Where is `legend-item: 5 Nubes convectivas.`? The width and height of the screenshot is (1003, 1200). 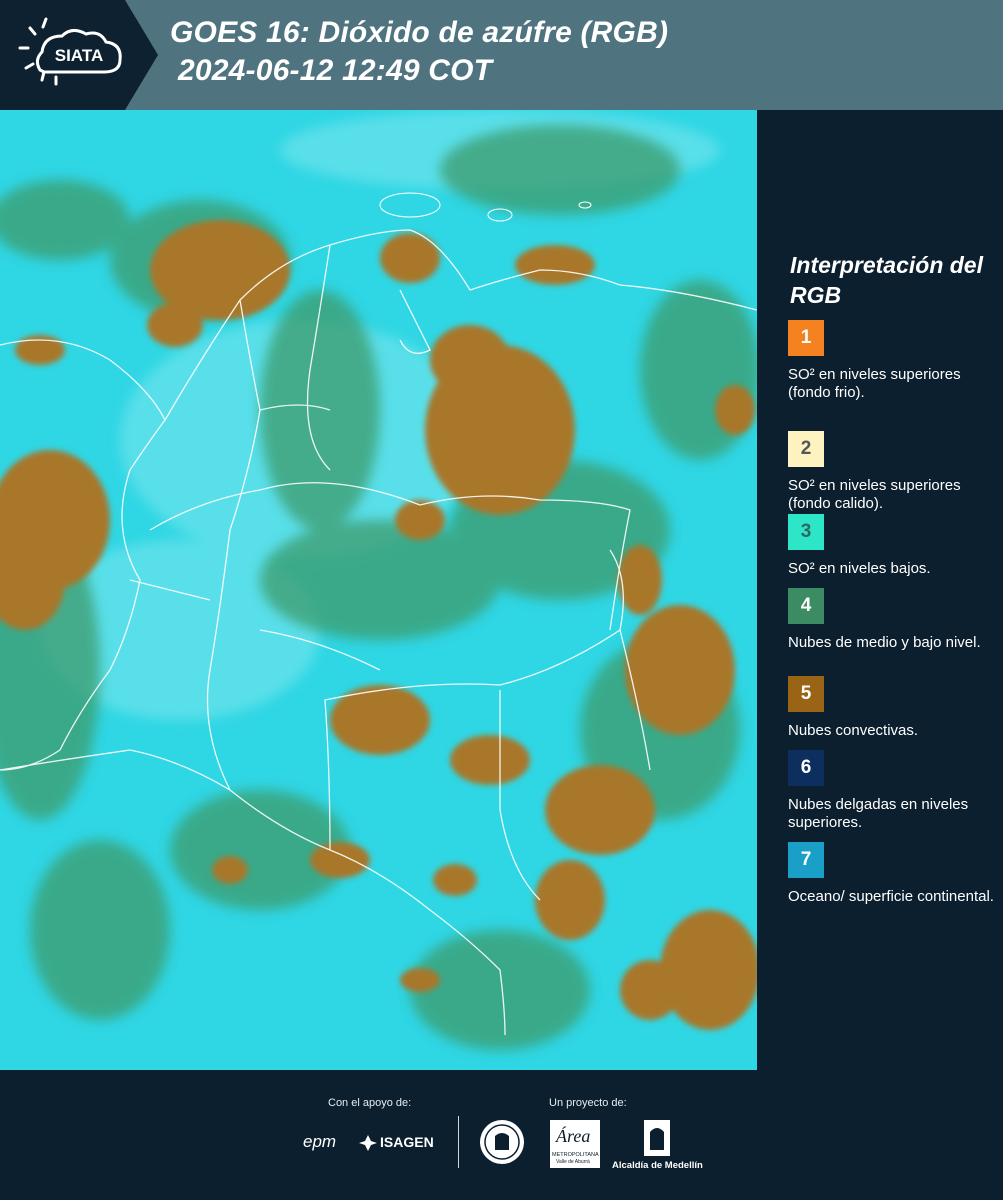 legend-item: 5 Nubes convectivas. is located at coordinates (893, 708).